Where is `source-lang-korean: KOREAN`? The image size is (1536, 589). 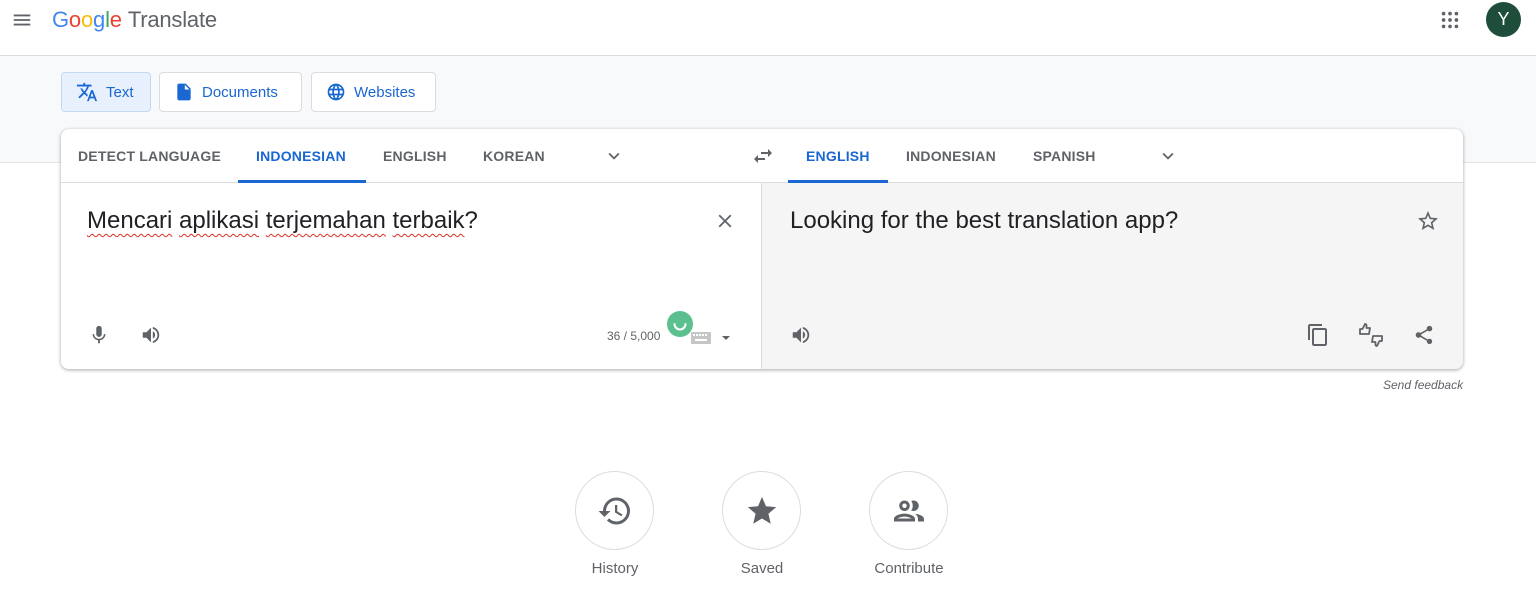
source-lang-korean: KOREAN is located at coordinates (514, 156).